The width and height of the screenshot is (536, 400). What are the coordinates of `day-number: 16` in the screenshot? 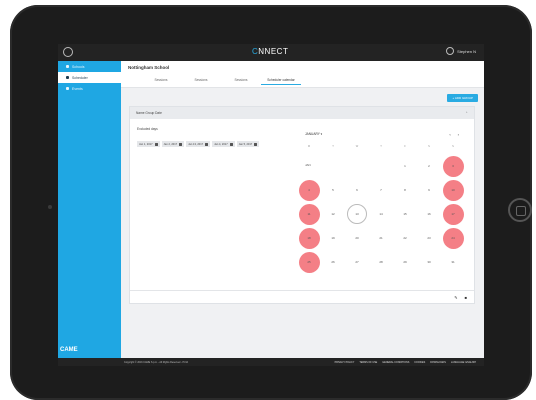 It's located at (429, 214).